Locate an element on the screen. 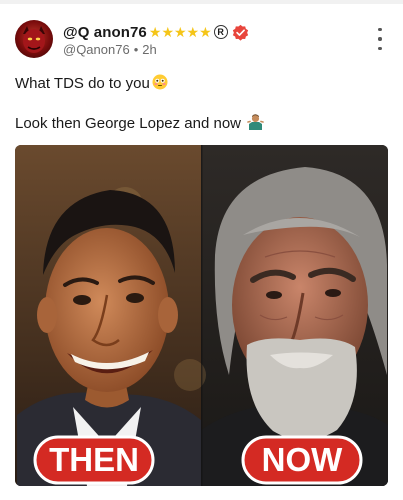 Image resolution: width=403 pixels, height=500 pixels. author-name-row: @Q anon76 ★★★★★ R is located at coordinates (156, 32).